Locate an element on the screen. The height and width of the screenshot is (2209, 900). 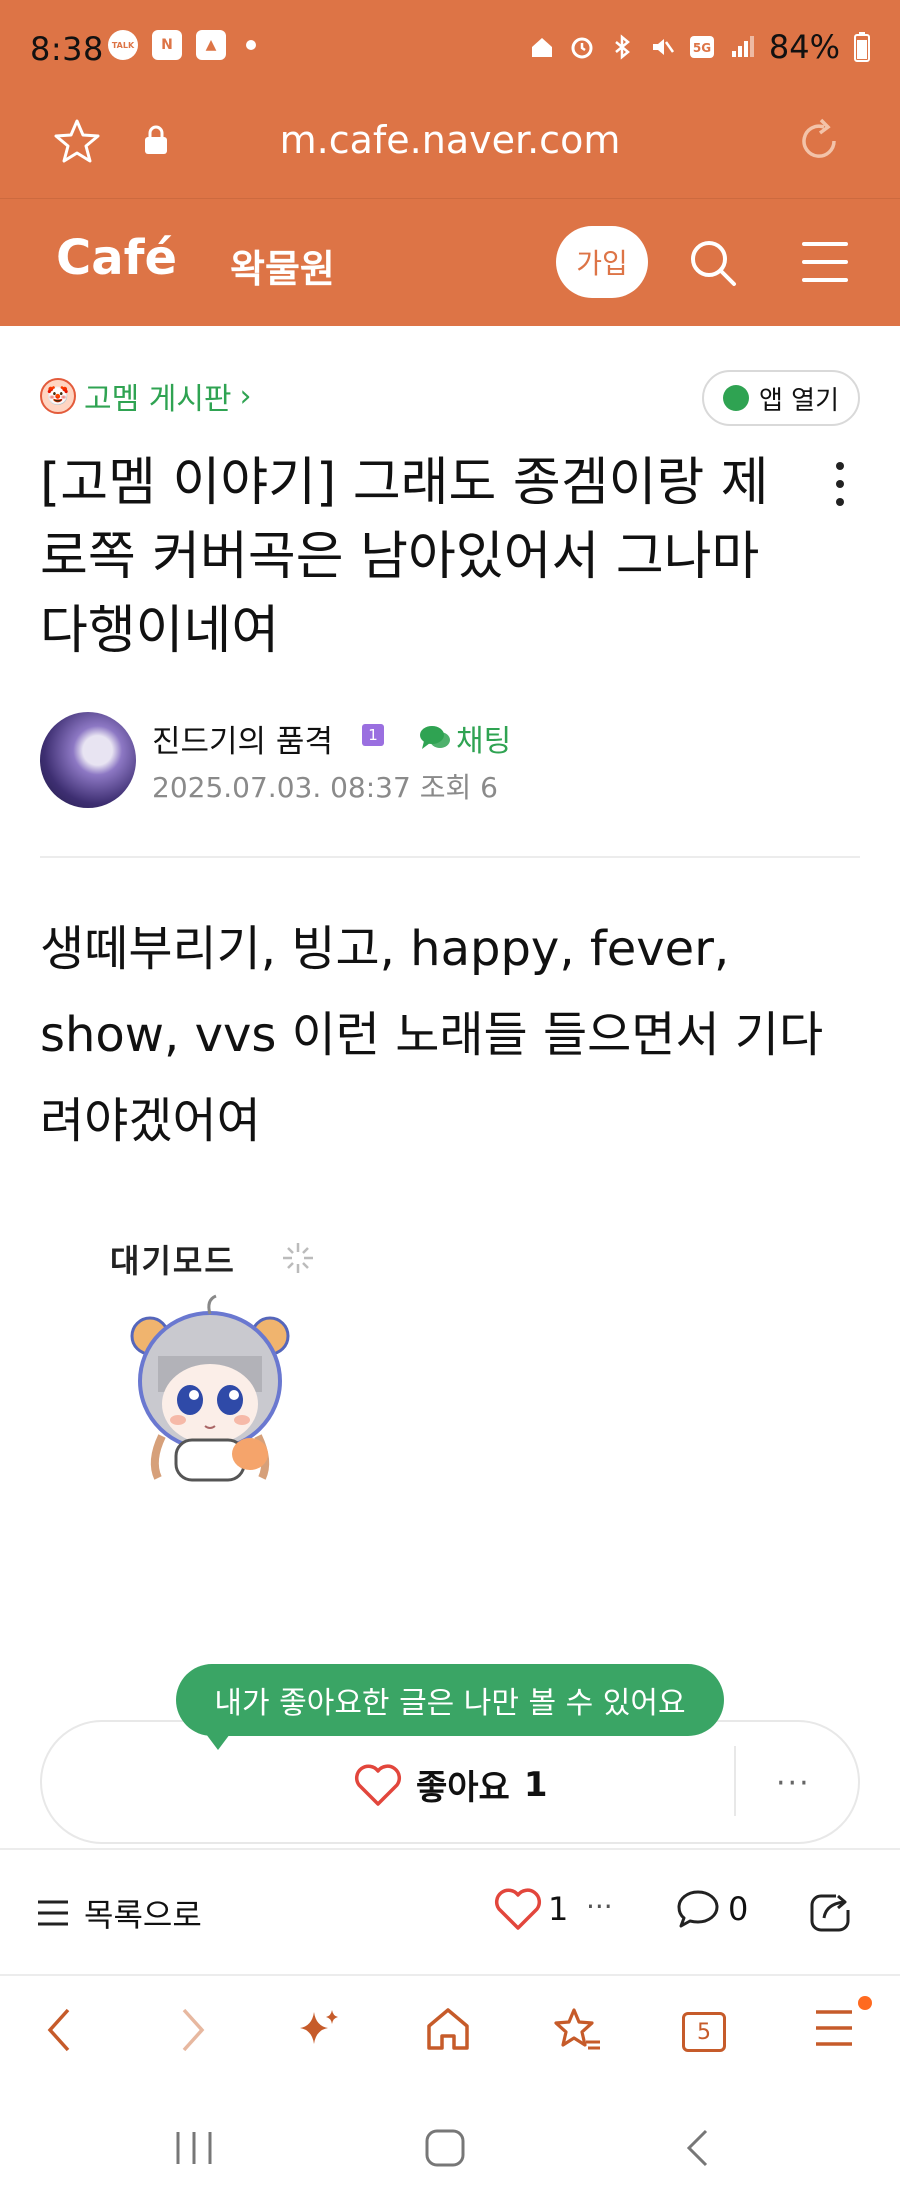
comment-button: 0 is located at coordinates (712, 1909).